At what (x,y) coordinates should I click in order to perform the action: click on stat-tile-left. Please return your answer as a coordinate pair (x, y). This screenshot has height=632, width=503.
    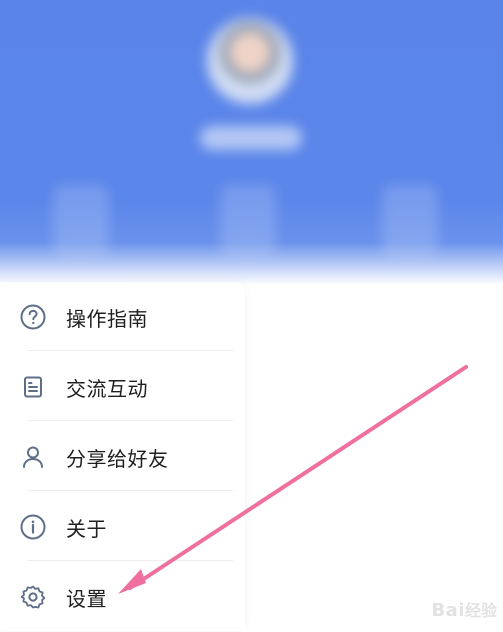
    Looking at the image, I should click on (81, 220).